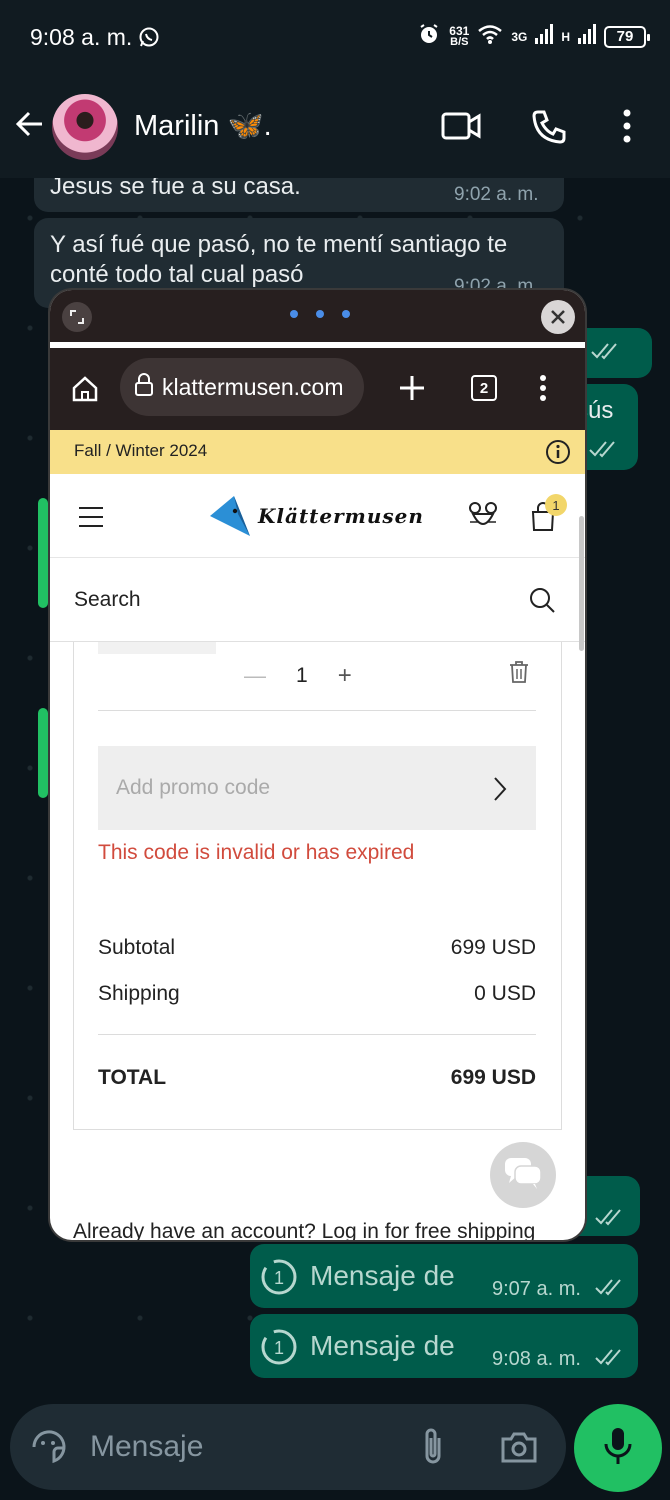  Describe the element at coordinates (85, 127) in the screenshot. I see `contact-avatar` at that location.